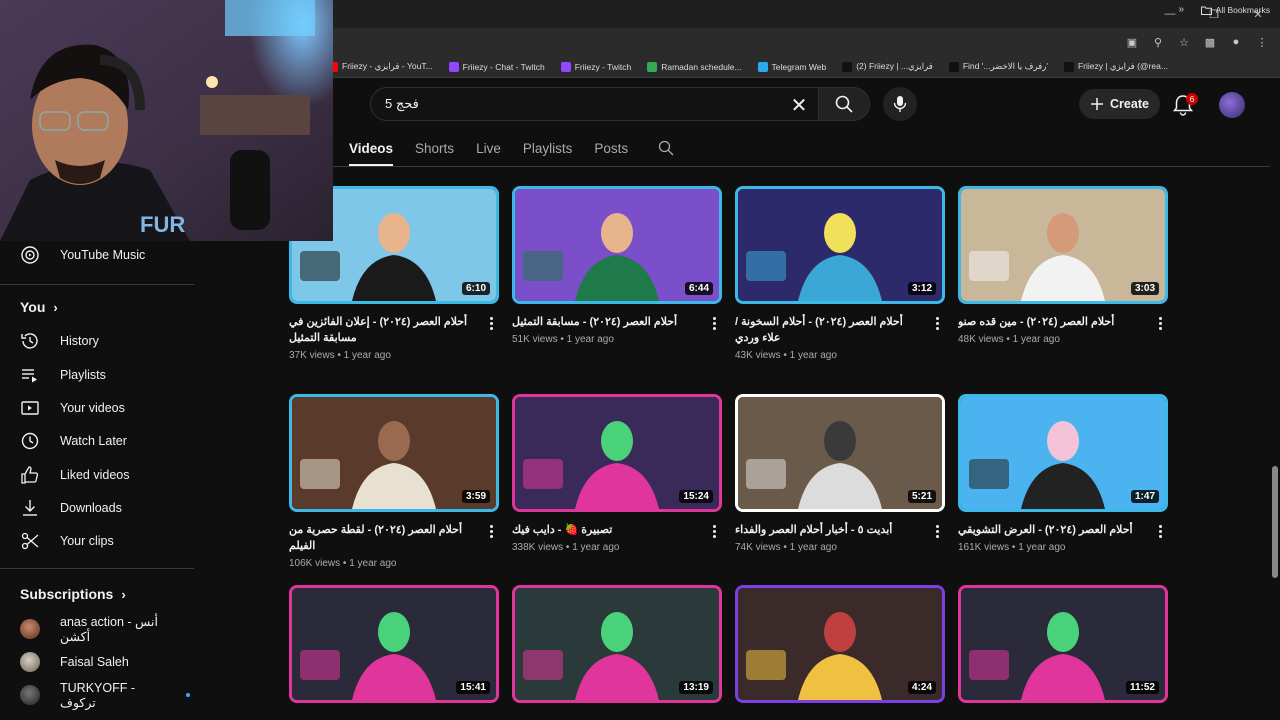  What do you see at coordinates (1232, 105) in the screenshot?
I see `account-avatar` at bounding box center [1232, 105].